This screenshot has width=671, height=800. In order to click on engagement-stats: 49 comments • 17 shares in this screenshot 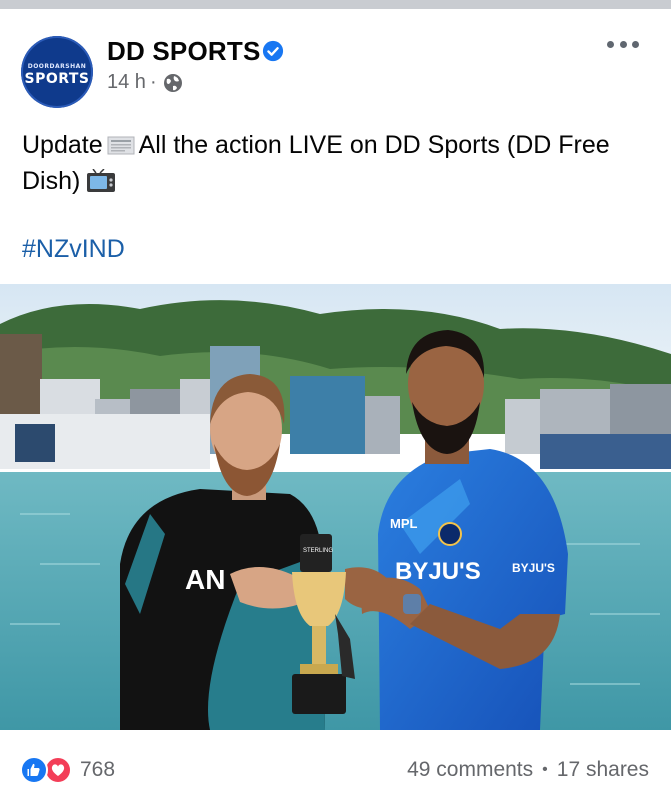, I will do `click(528, 770)`.